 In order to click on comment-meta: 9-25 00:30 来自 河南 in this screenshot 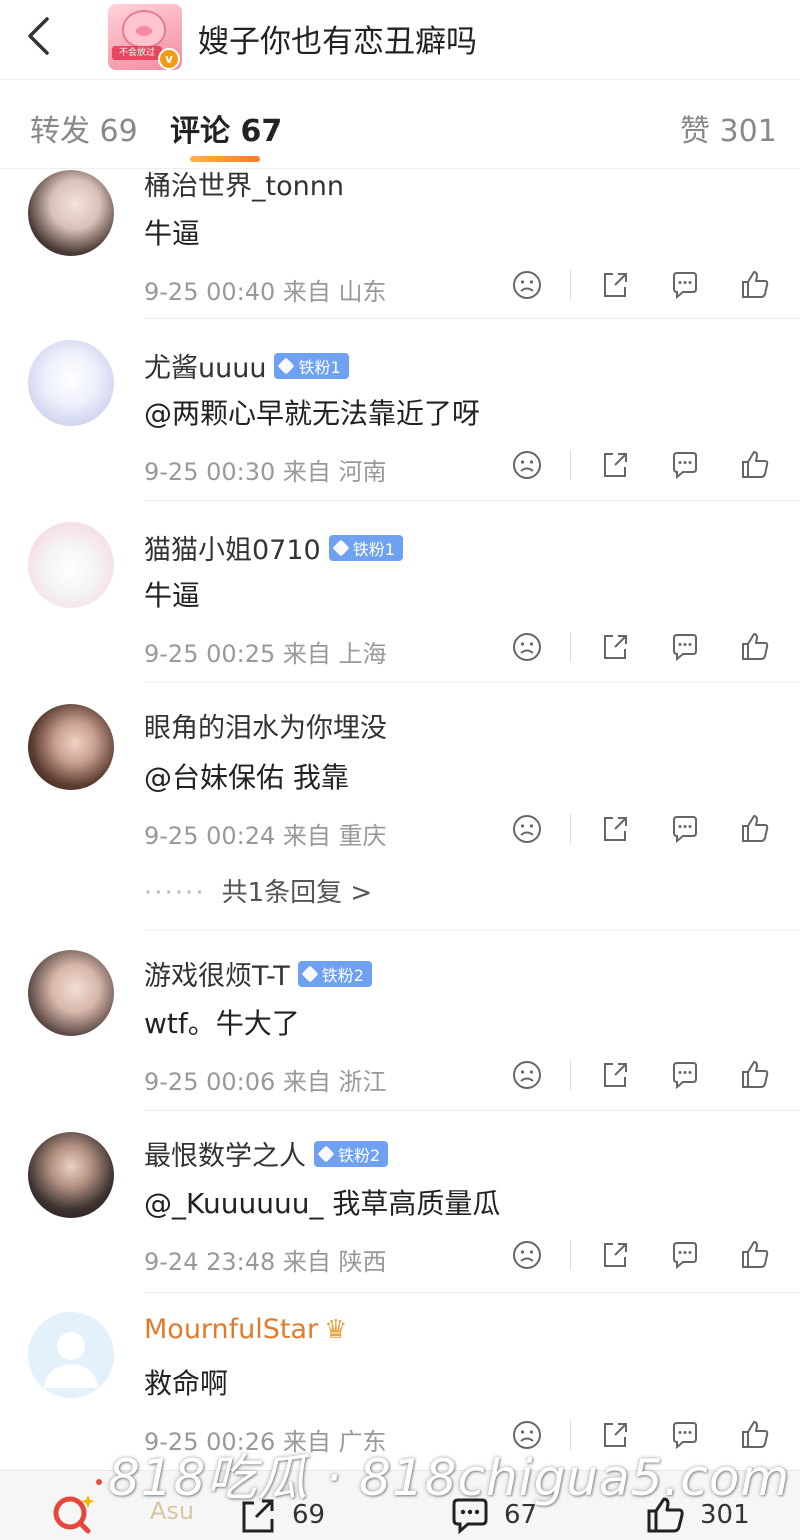, I will do `click(265, 472)`.